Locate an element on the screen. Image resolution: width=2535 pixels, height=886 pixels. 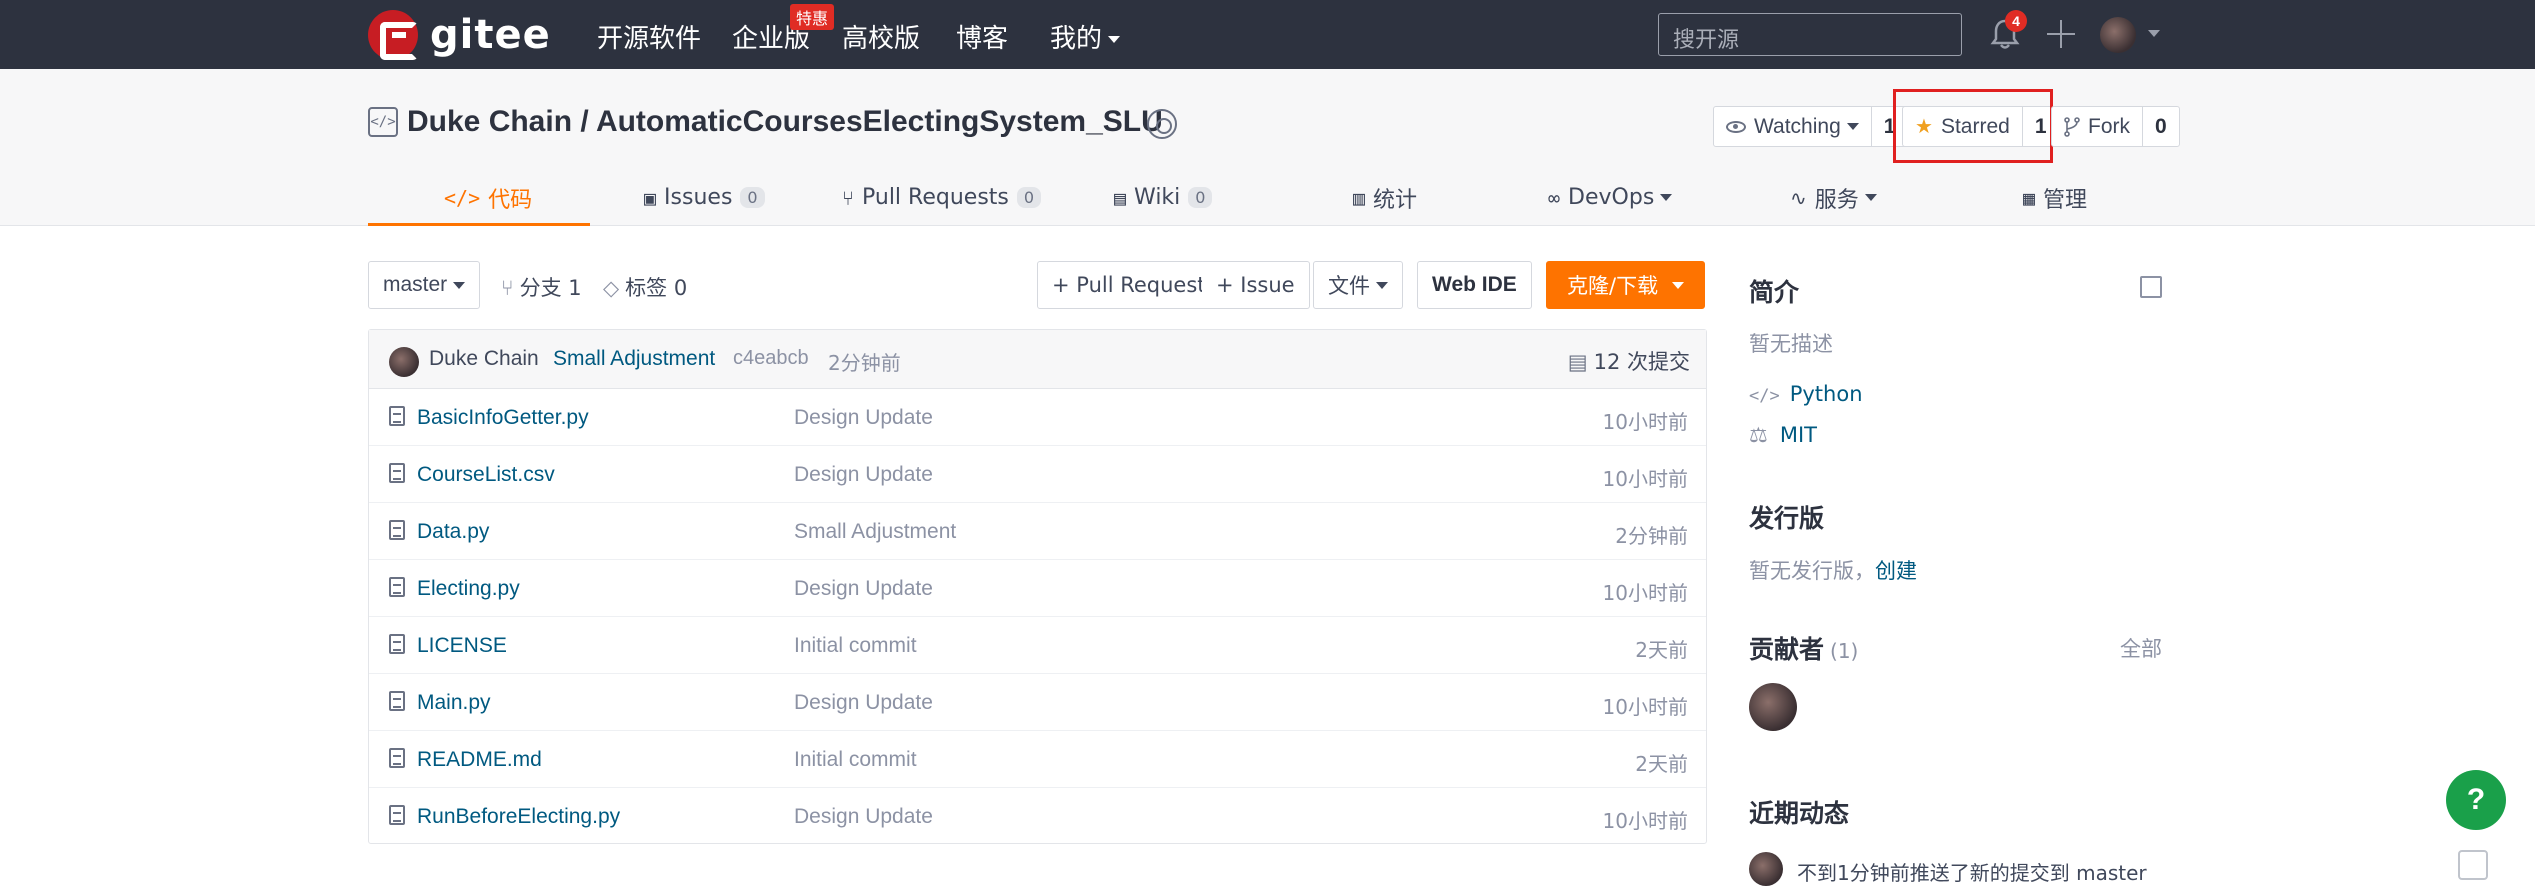
nav-open-source: 开源软件 is located at coordinates (649, 36).